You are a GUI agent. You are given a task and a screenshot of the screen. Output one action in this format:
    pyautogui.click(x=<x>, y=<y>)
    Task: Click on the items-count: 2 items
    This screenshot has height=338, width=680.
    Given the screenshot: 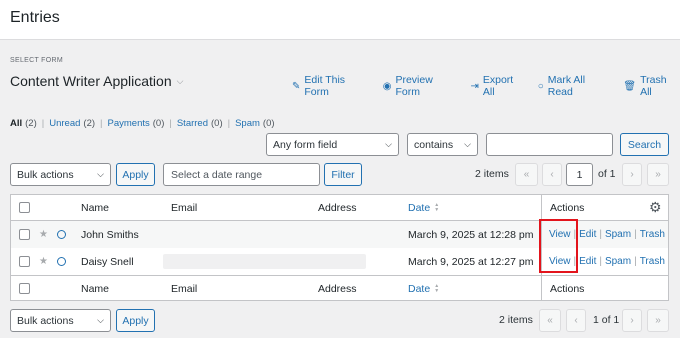 What is the action you would take?
    pyautogui.click(x=492, y=174)
    